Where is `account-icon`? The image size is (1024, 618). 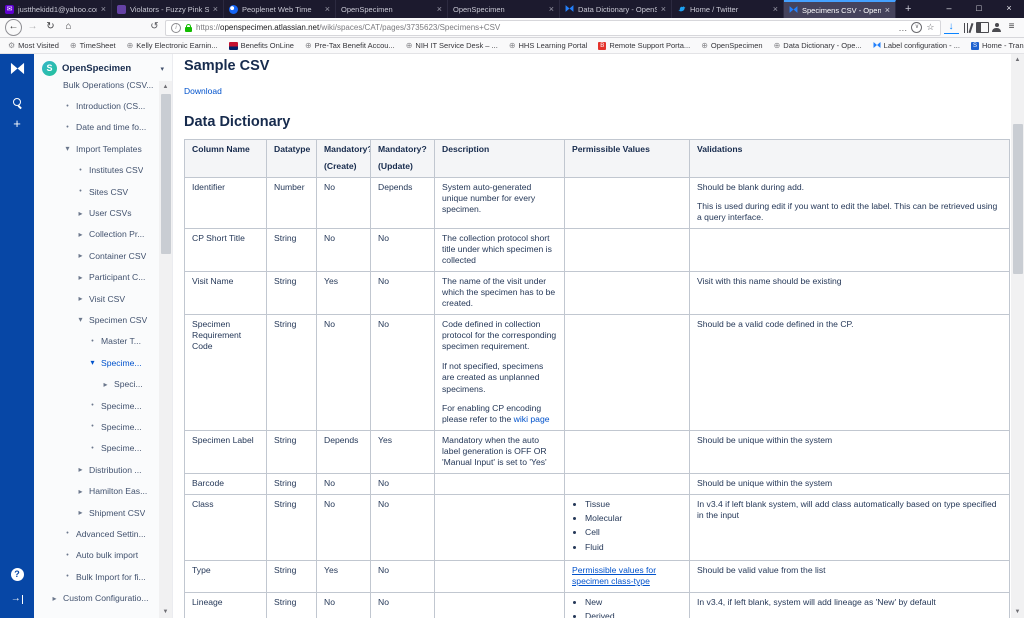
account-icon is located at coordinates (996, 27).